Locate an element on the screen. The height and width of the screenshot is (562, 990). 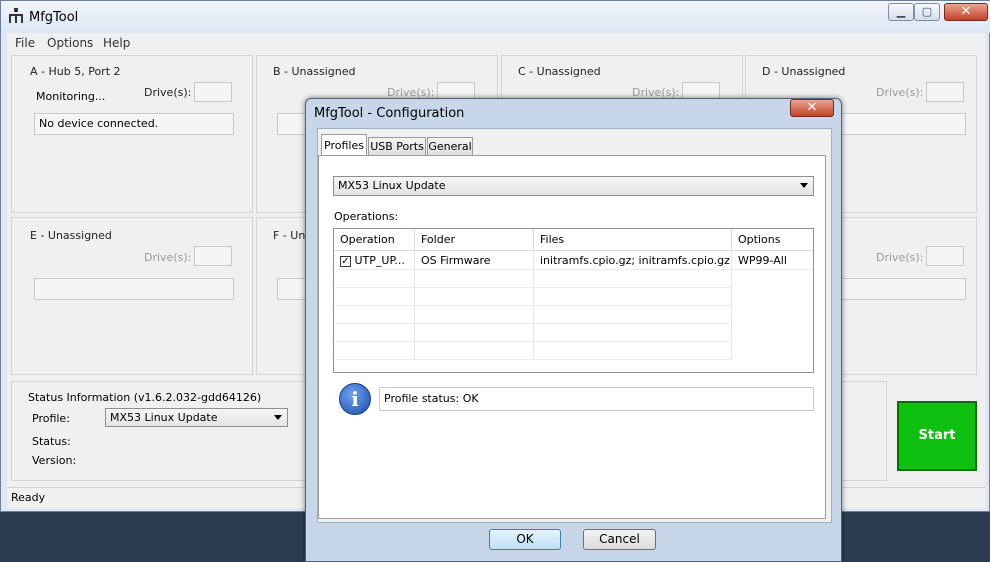
status-label: Status: is located at coordinates (51, 441).